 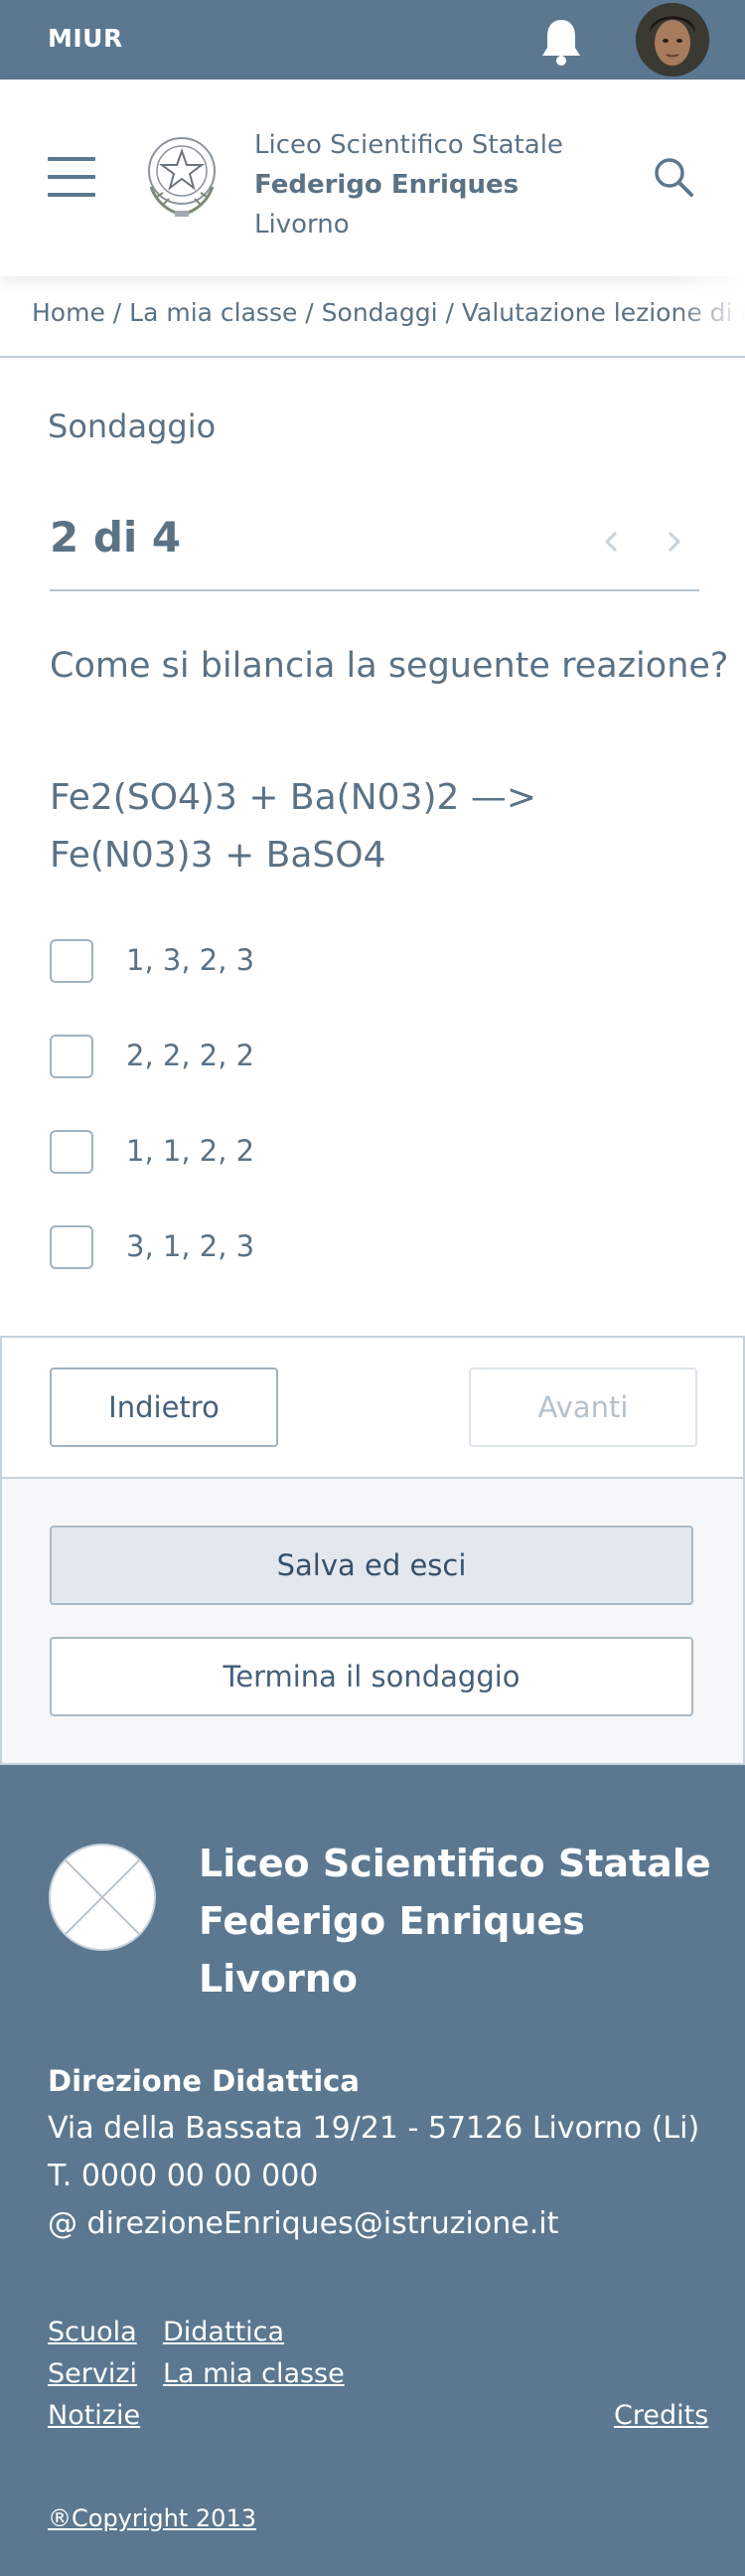 I want to click on school-name-line1: Liceo Scientifico Statale, so click(x=408, y=145).